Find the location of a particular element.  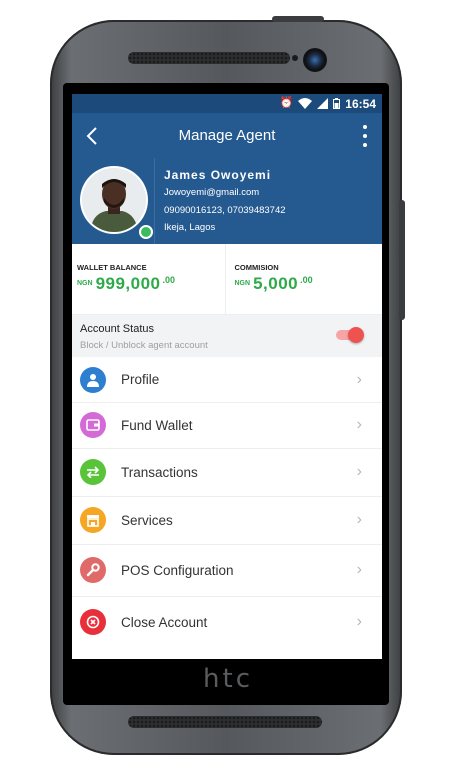

avatar is located at coordinates (116, 202).